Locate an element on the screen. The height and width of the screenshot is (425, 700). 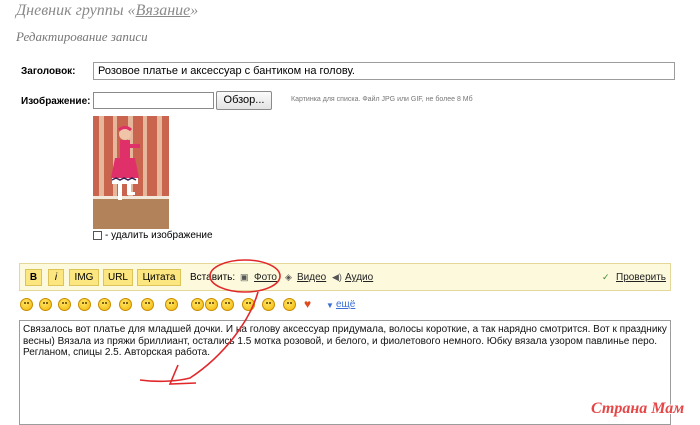
page-title-prefix: Дневник группы « is located at coordinates (76, 10).